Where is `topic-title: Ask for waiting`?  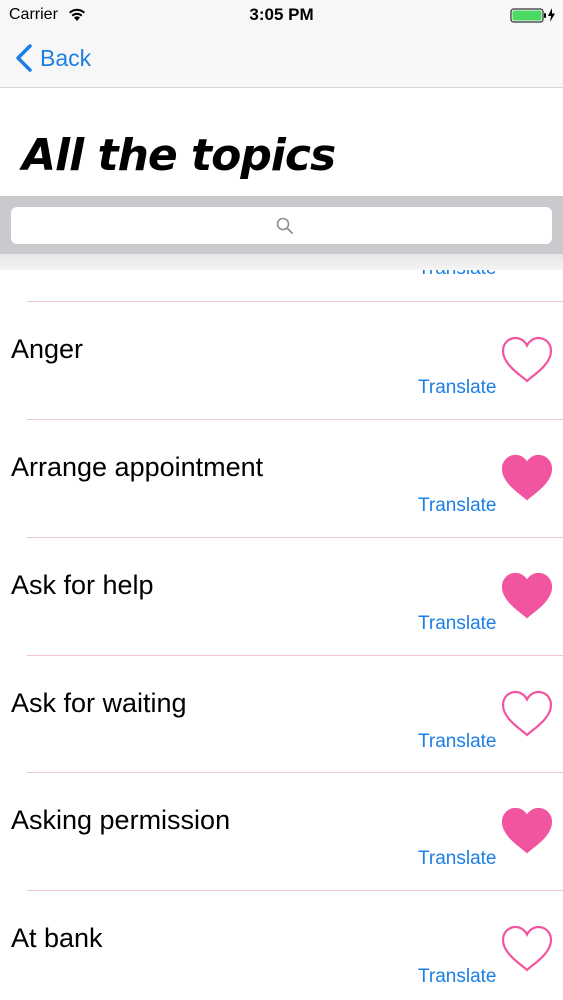
topic-title: Ask for waiting is located at coordinates (99, 703).